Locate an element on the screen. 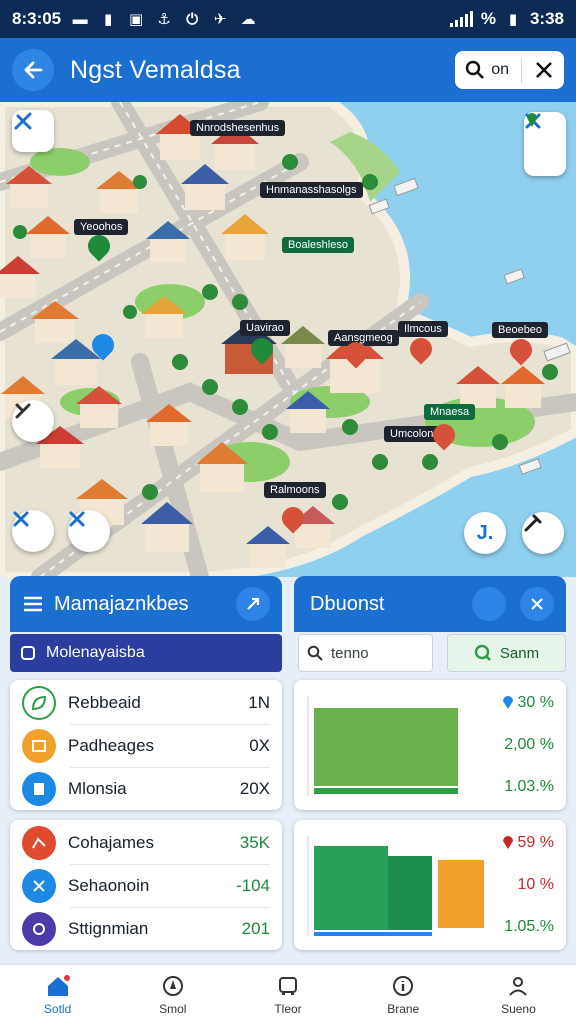 This screenshot has width=576, height=1024. list-item-label: Cohajames is located at coordinates (111, 842).